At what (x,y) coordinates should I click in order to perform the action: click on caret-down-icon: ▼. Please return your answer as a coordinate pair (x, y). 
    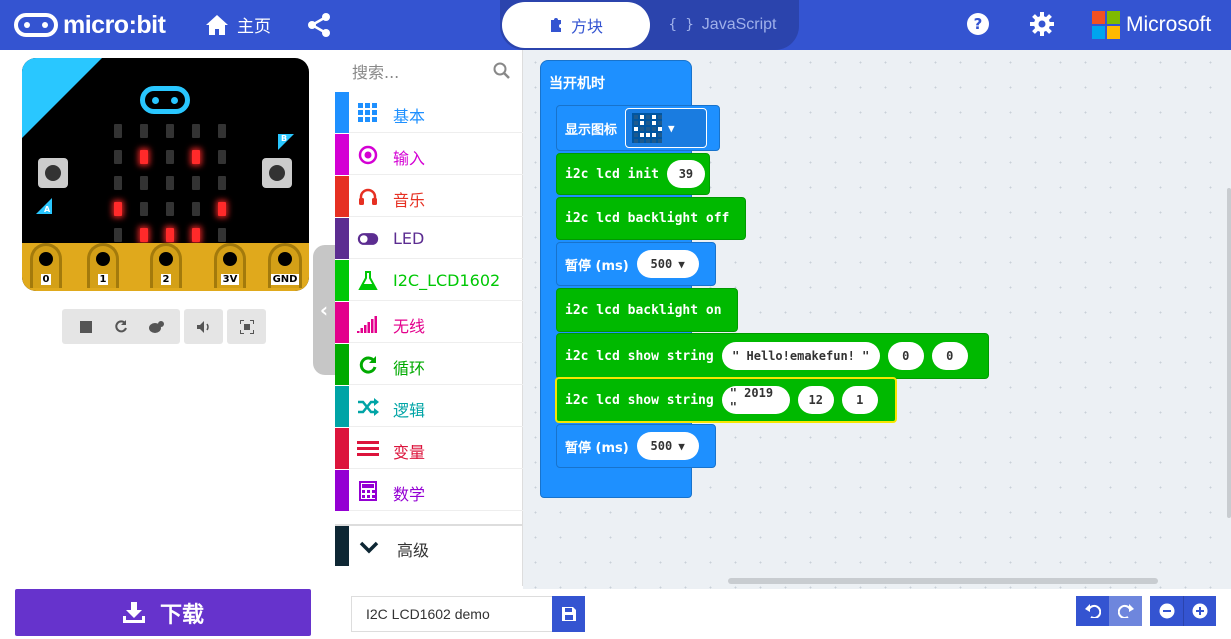
    Looking at the image, I should click on (671, 128).